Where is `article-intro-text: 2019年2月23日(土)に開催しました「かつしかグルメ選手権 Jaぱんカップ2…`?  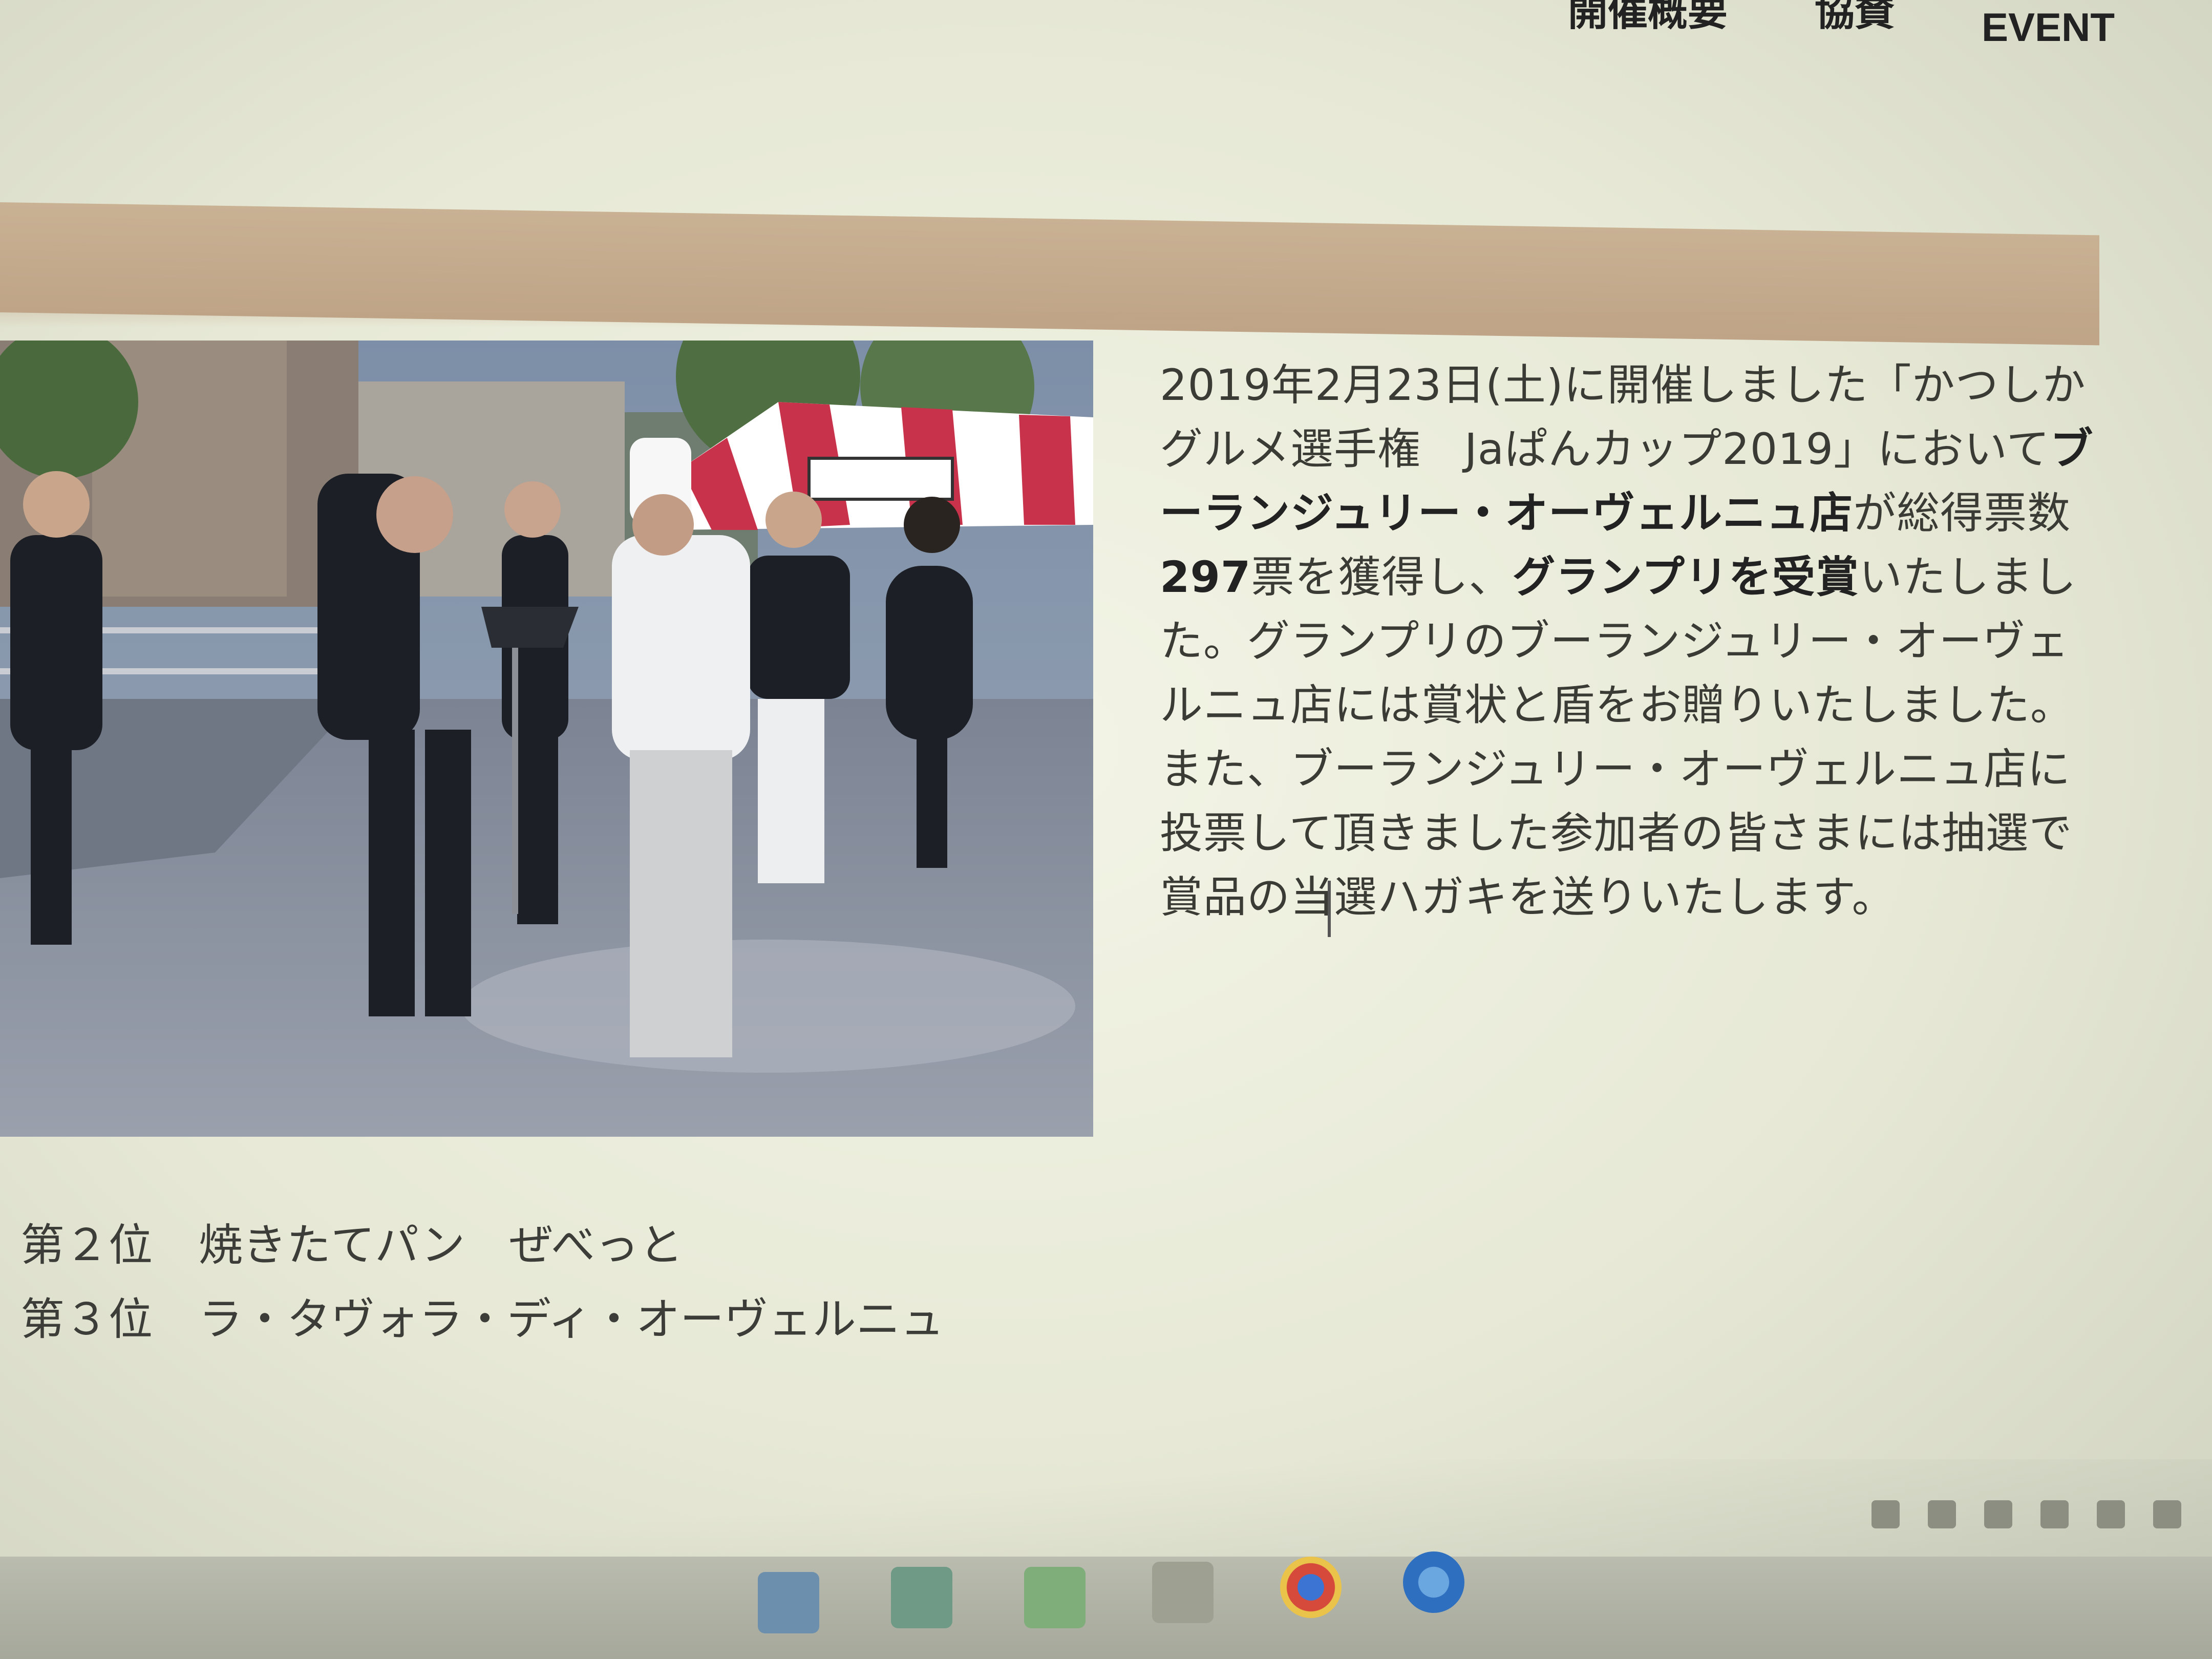 article-intro-text: 2019年2月23日(土)に開催しました「かつしかグルメ選手権 Jaぱんカップ2… is located at coordinates (1623, 417).